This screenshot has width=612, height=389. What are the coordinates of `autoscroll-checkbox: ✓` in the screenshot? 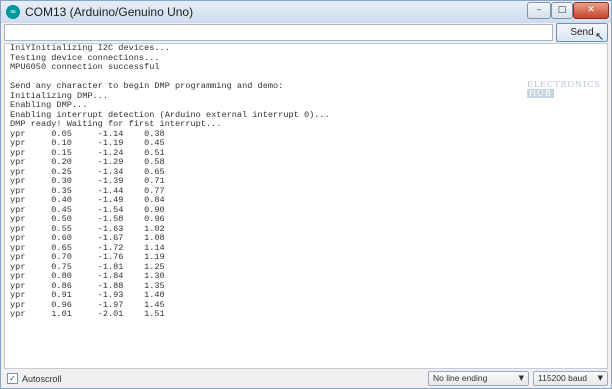 It's located at (12, 378).